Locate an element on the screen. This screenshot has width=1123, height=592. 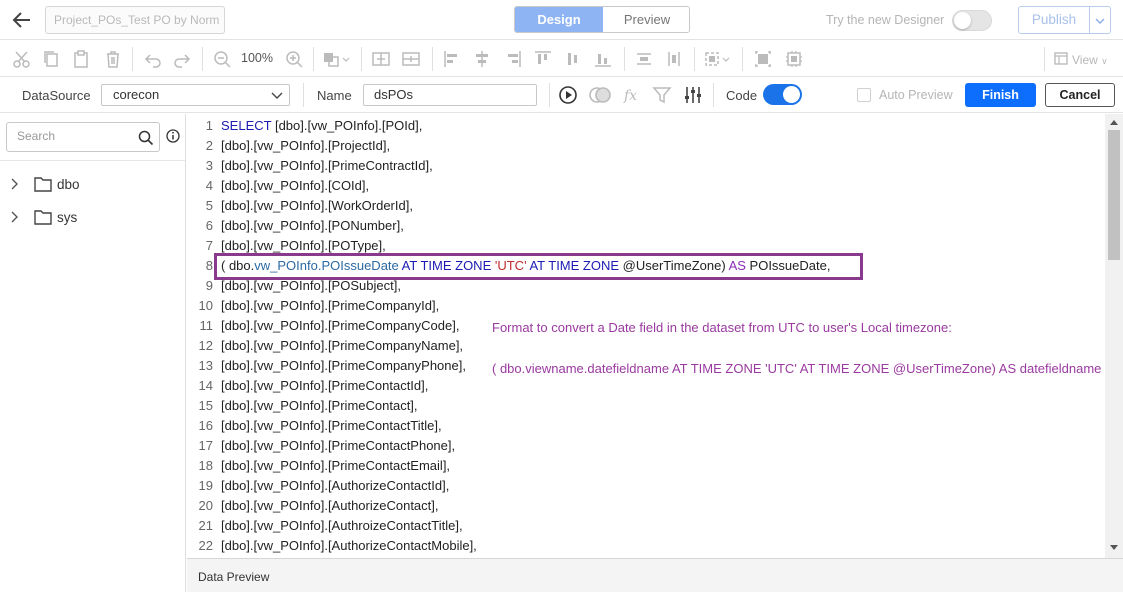
line-number: 10 is located at coordinates (205, 305).